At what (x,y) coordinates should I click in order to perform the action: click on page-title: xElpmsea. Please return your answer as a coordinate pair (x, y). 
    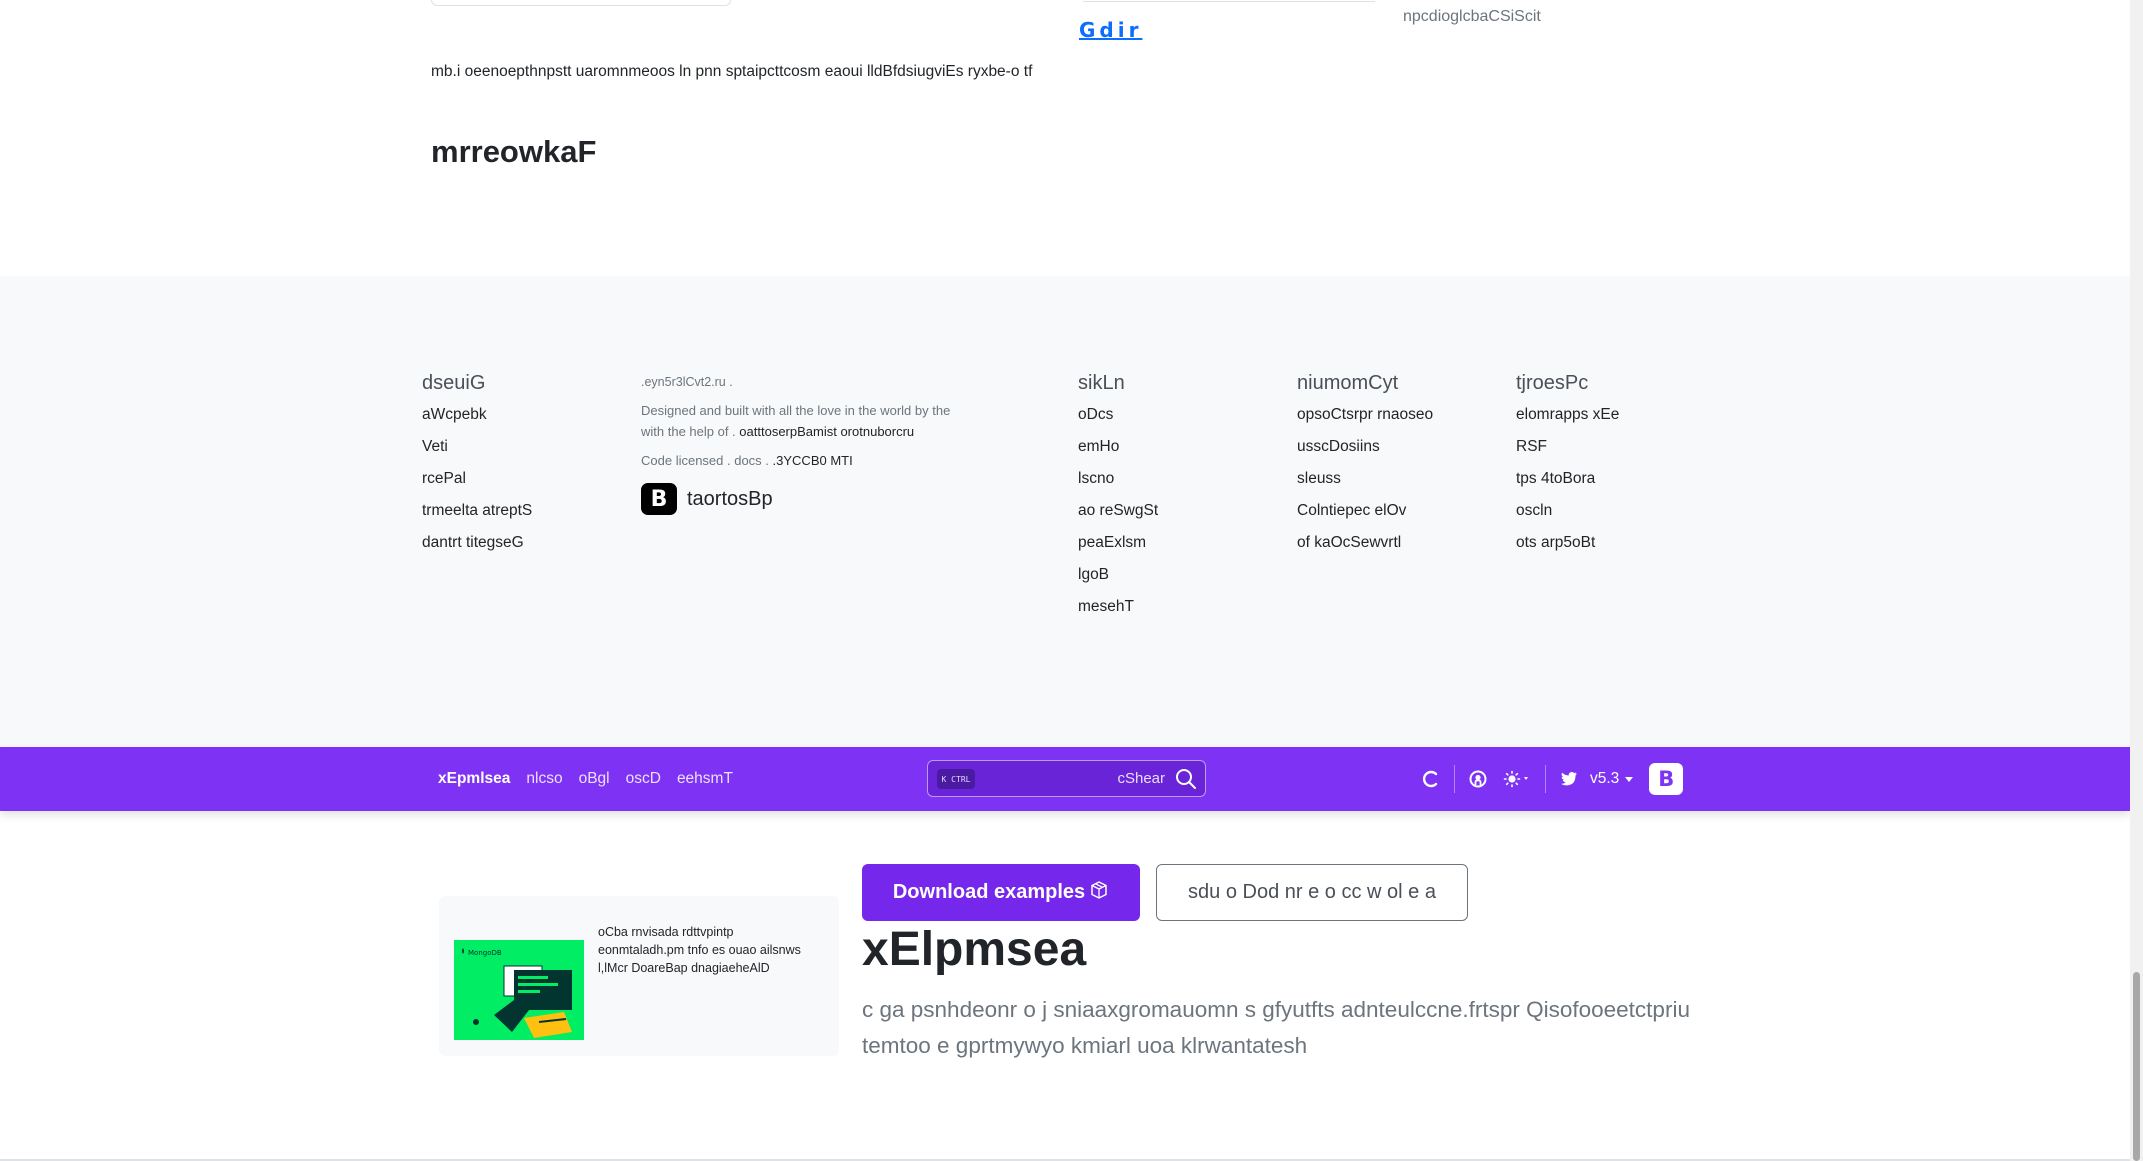
    Looking at the image, I should click on (974, 949).